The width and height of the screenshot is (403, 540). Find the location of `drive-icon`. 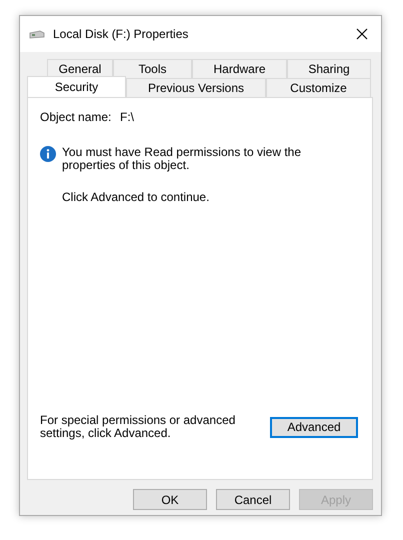

drive-icon is located at coordinates (37, 34).